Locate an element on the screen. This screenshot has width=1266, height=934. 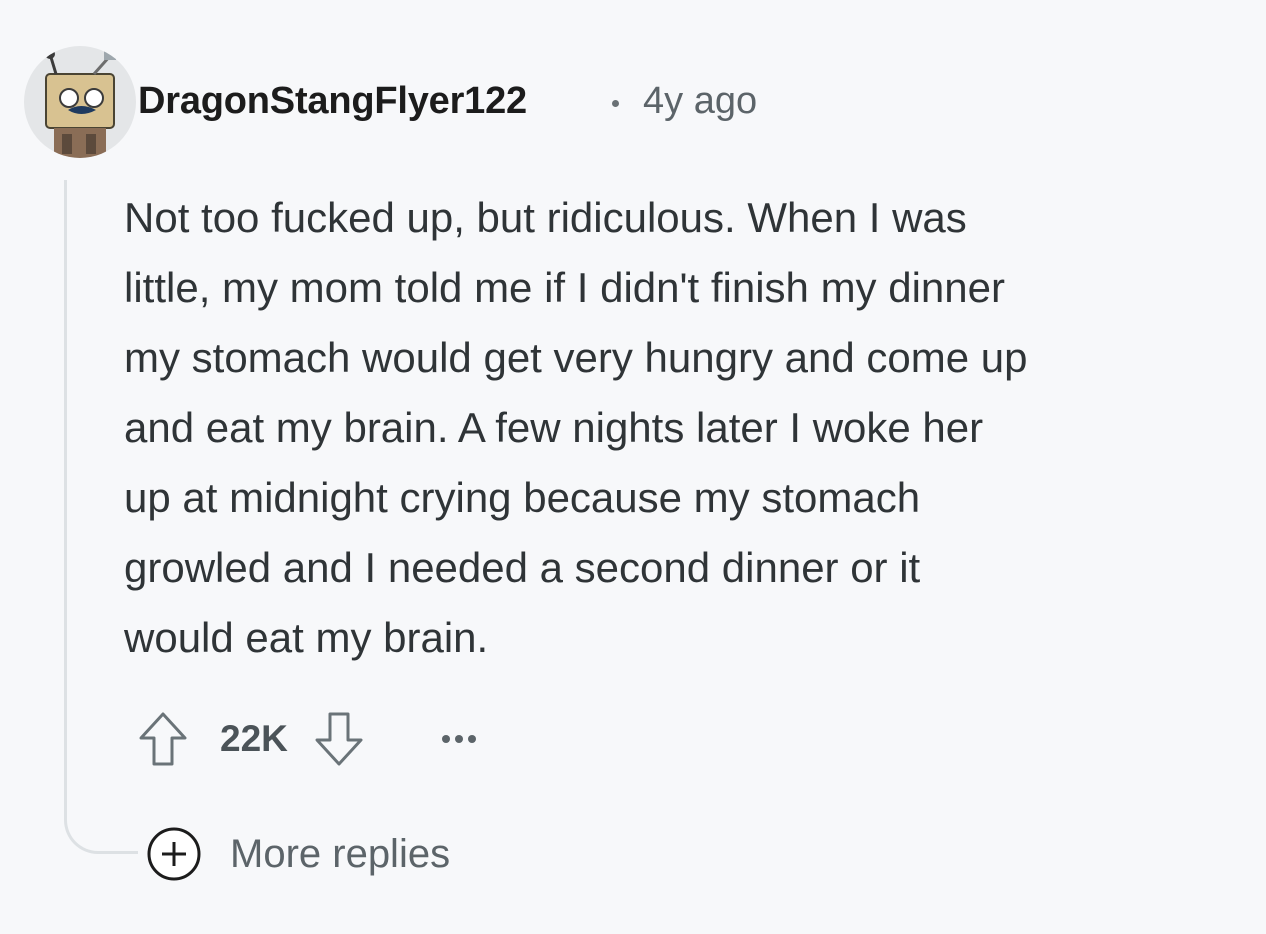
separator-dot is located at coordinates (615, 103).